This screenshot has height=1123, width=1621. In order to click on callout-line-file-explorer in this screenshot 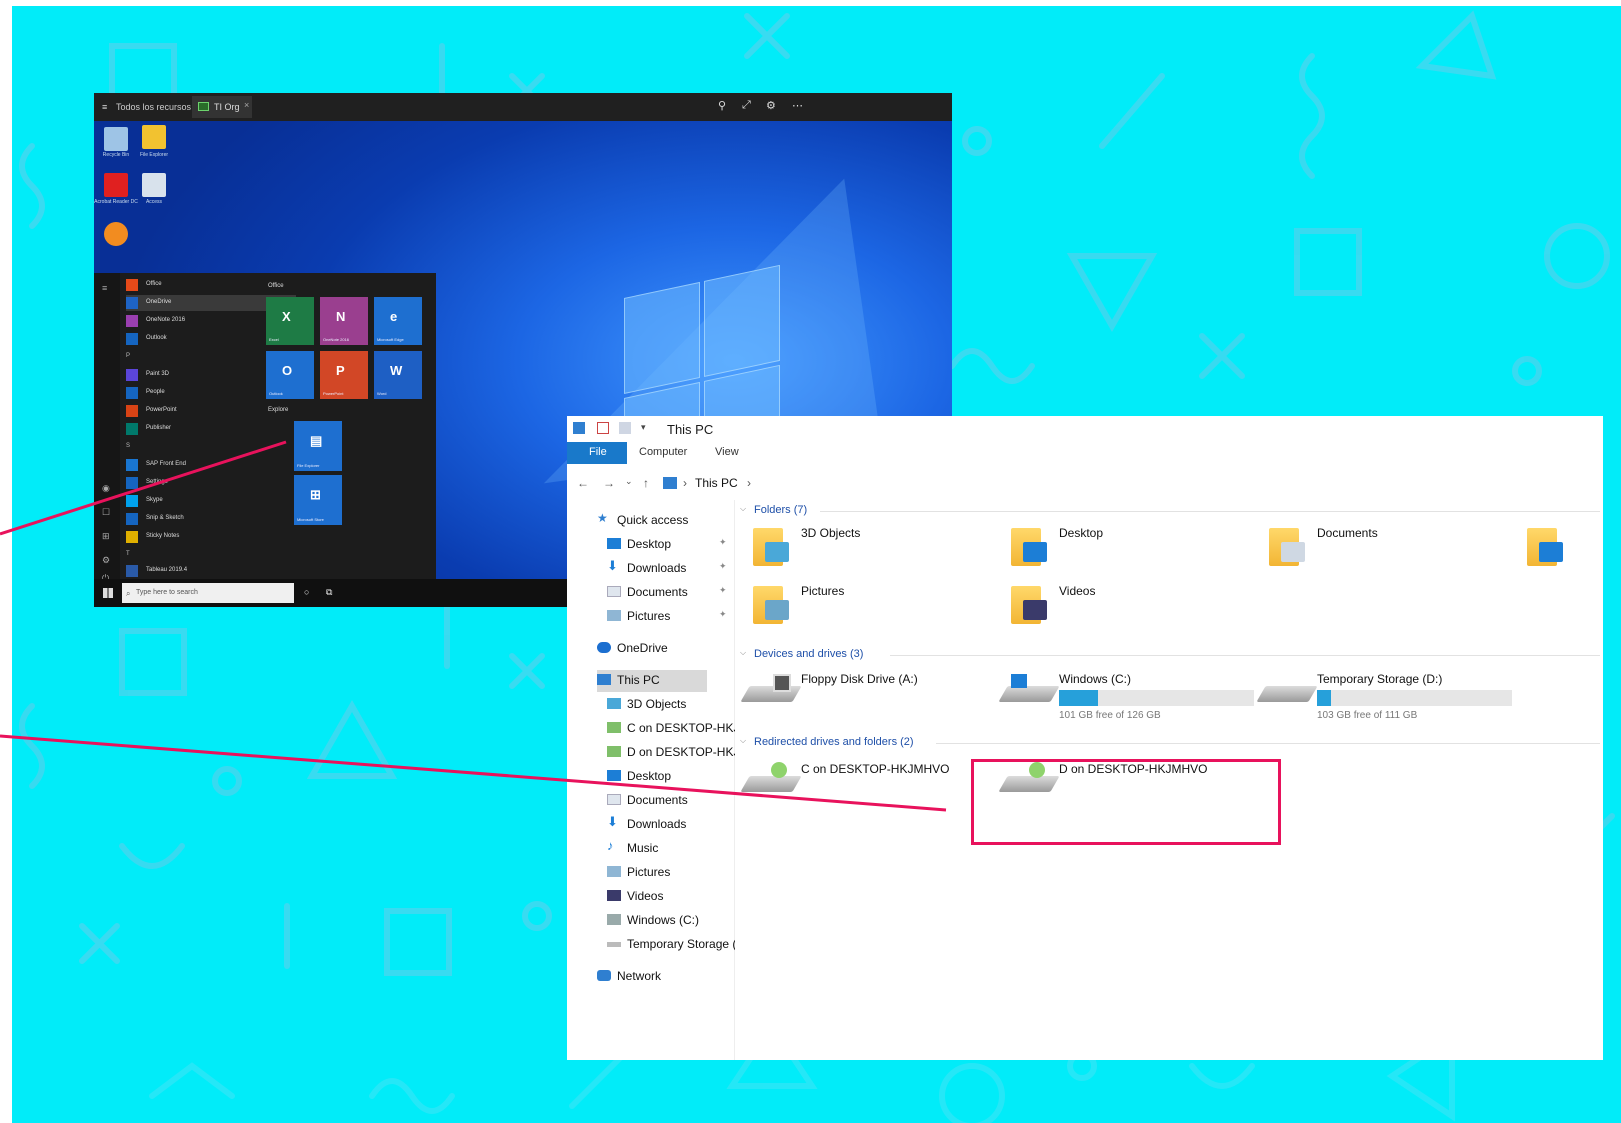, I will do `click(143, 488)`.